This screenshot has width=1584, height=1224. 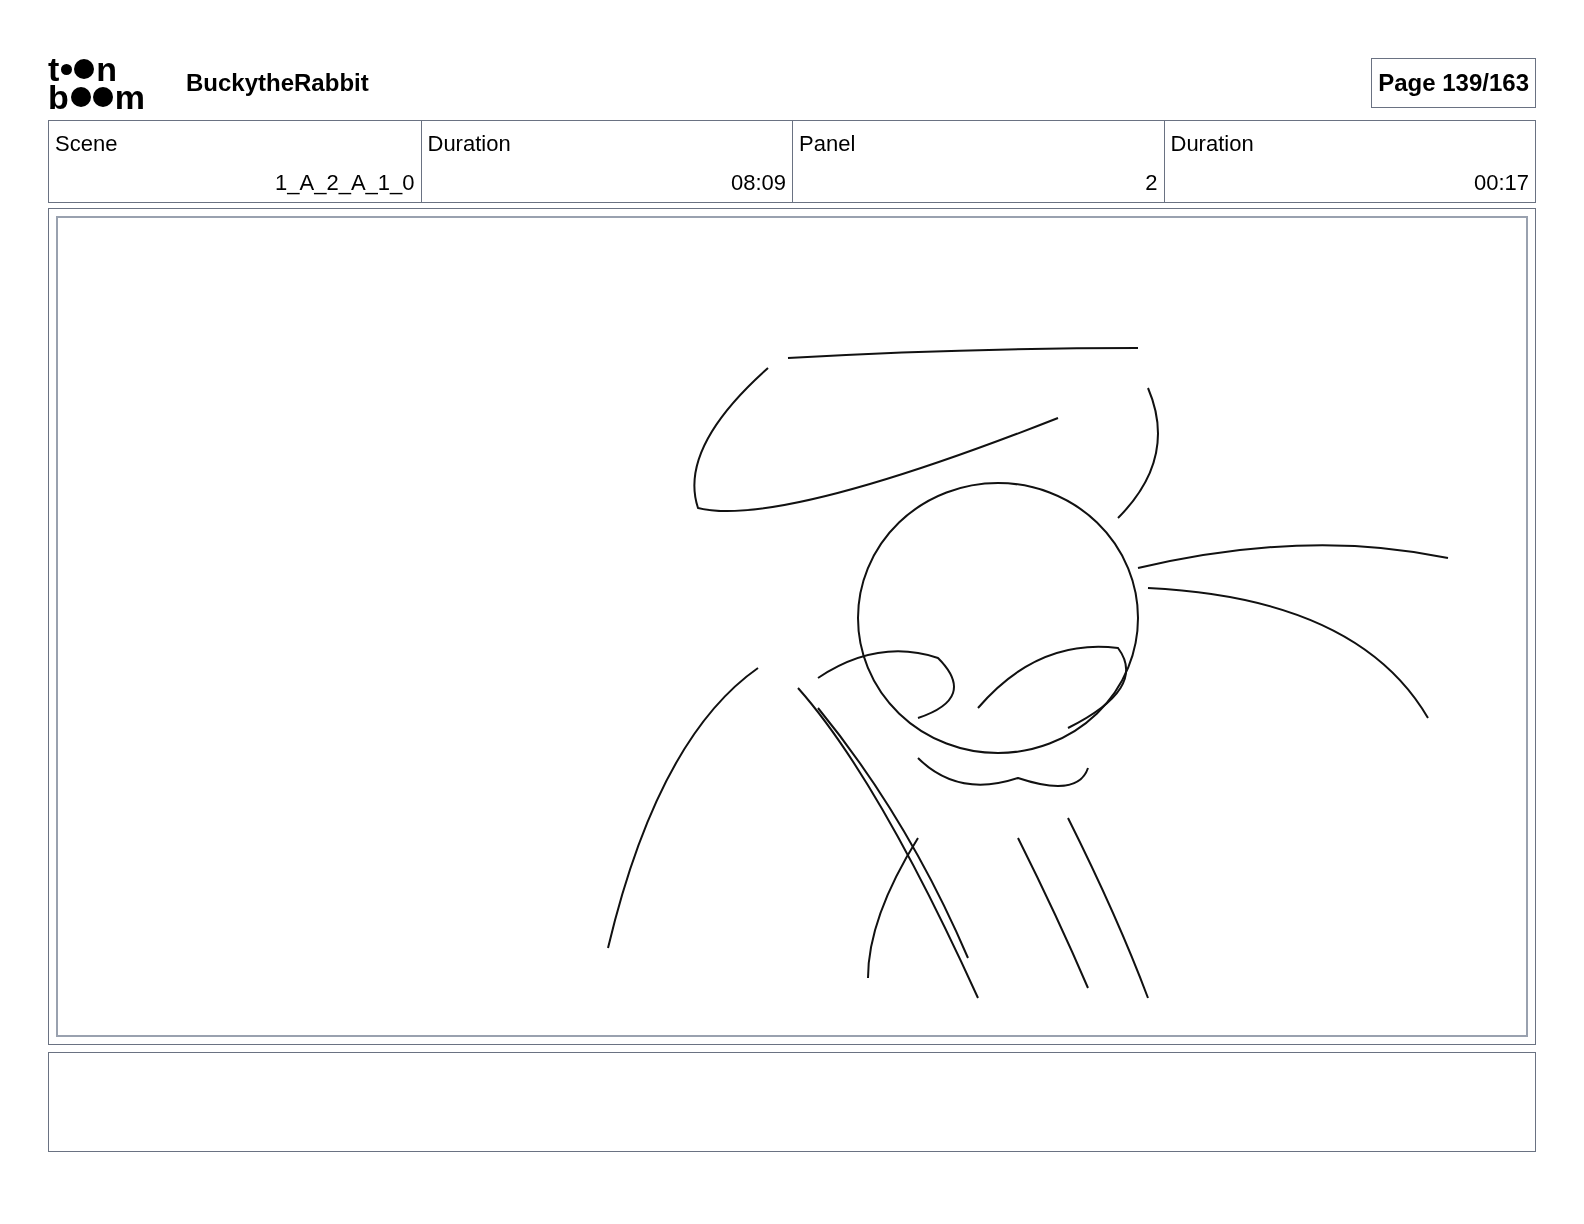 I want to click on column-header: Panel, so click(x=827, y=144).